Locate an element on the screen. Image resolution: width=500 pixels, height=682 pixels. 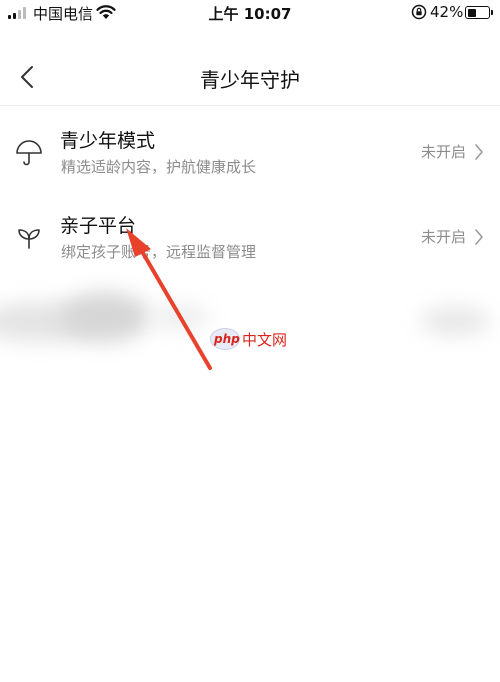
nav-bar: 青少年守护 is located at coordinates (250, 77).